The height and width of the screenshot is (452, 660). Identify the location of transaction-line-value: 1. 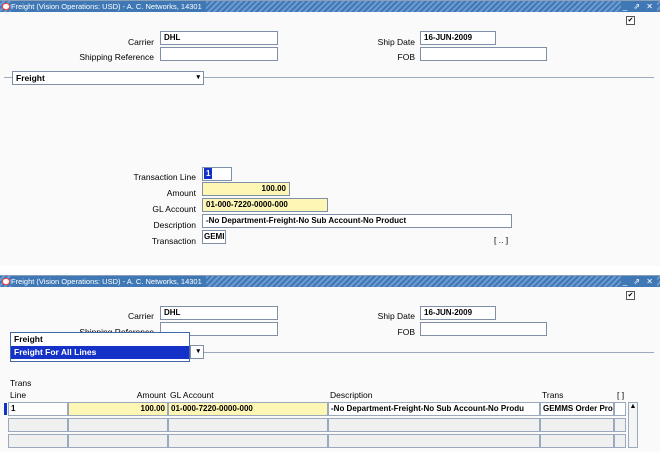
(208, 173).